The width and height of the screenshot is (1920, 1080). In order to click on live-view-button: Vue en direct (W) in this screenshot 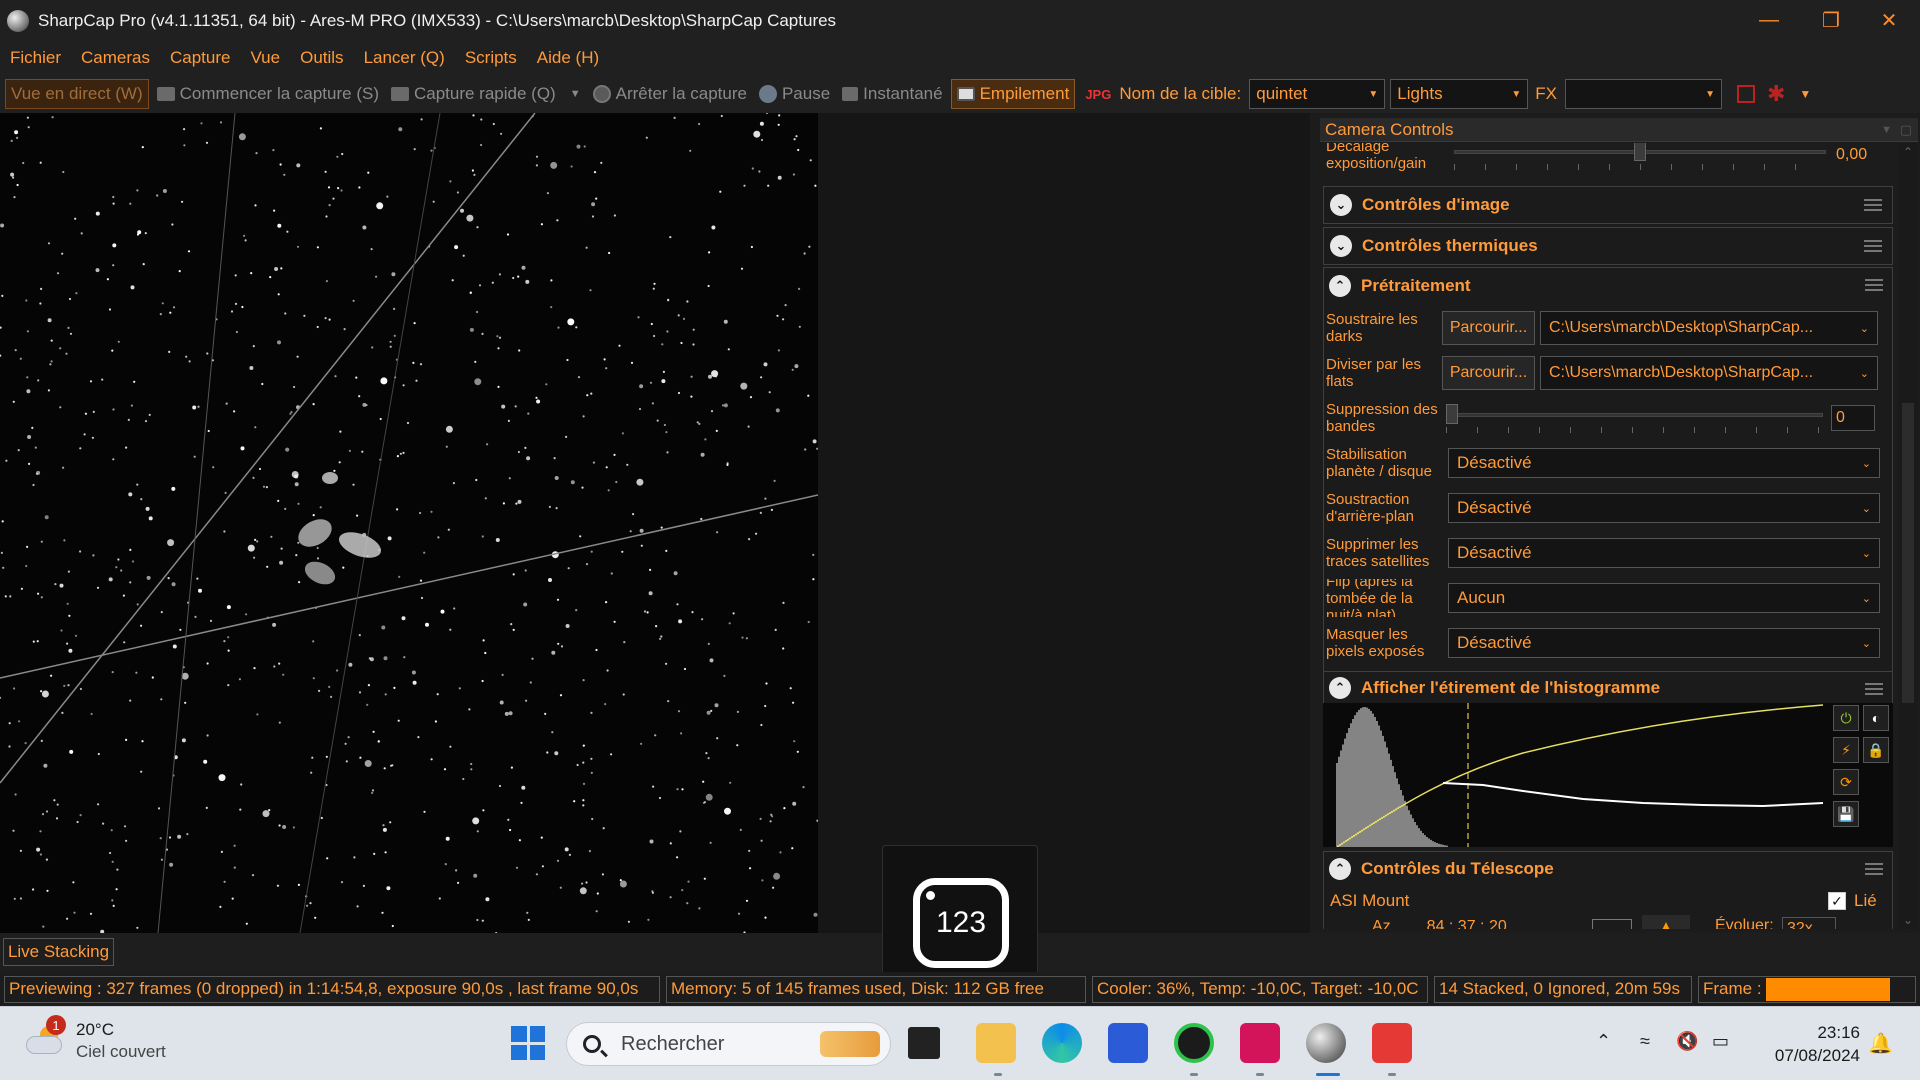, I will do `click(77, 94)`.